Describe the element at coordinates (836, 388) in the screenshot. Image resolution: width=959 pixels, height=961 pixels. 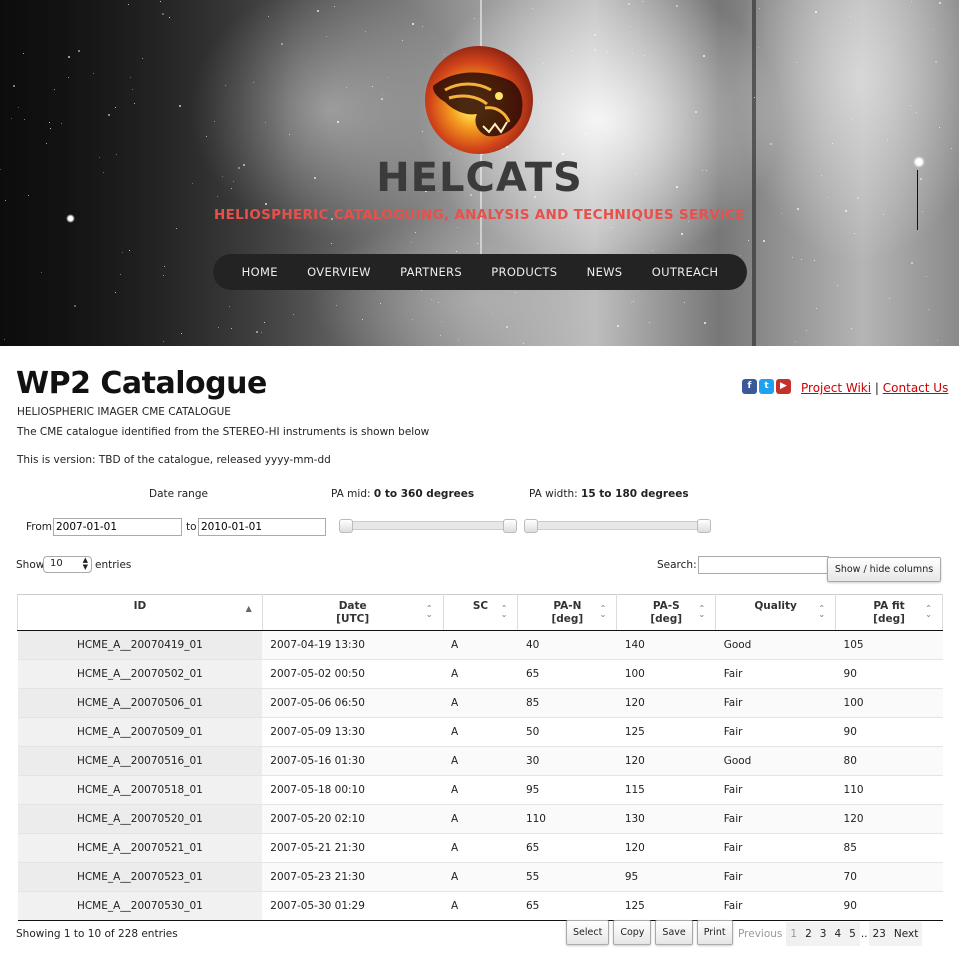
I see `project-wiki-link: Project Wiki` at that location.